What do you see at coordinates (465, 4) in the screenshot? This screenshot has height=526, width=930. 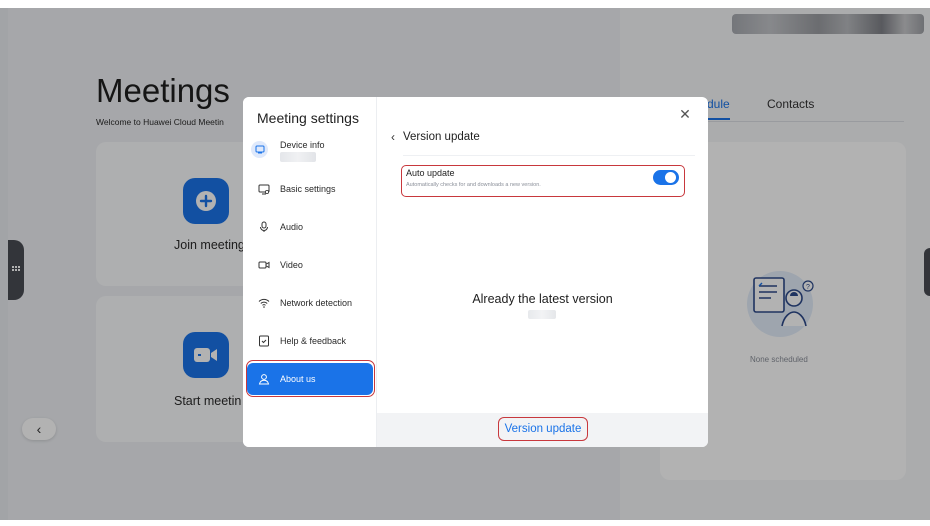 I see `frame-top` at bounding box center [465, 4].